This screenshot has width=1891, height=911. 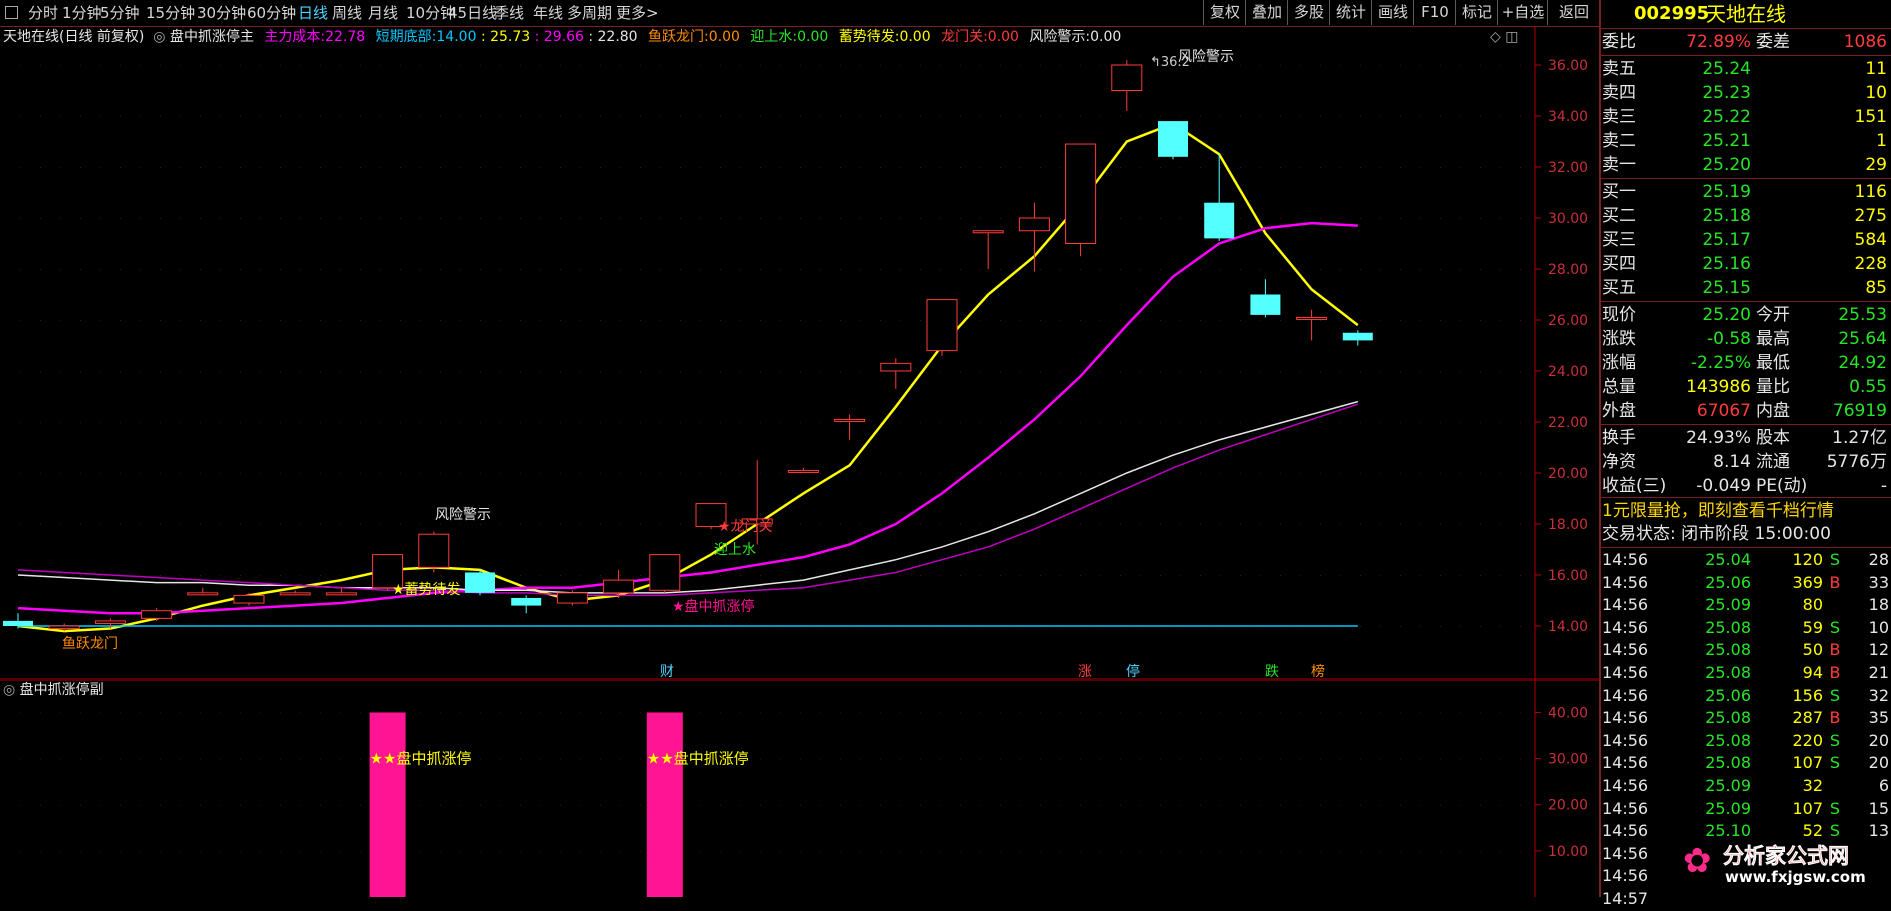 What do you see at coordinates (1746, 462) in the screenshot?
I see `fund-row-1: 净资 8.14 流通 5776万` at bounding box center [1746, 462].